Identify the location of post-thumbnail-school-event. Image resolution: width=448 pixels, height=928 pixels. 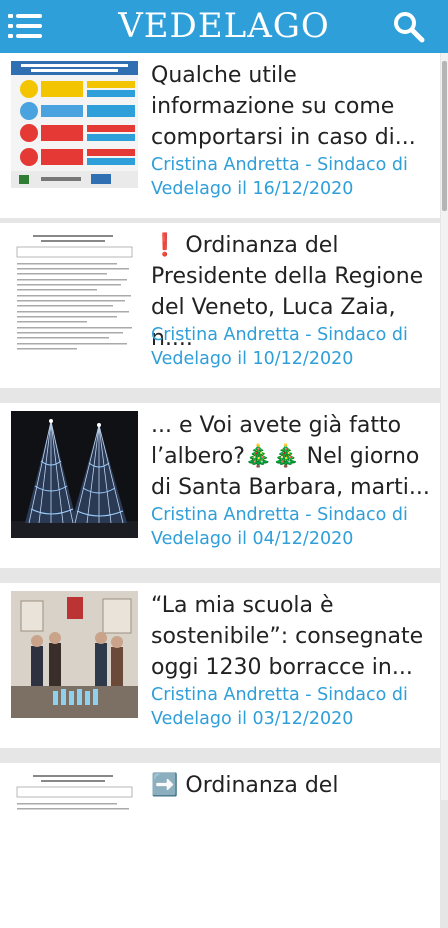
(74, 654).